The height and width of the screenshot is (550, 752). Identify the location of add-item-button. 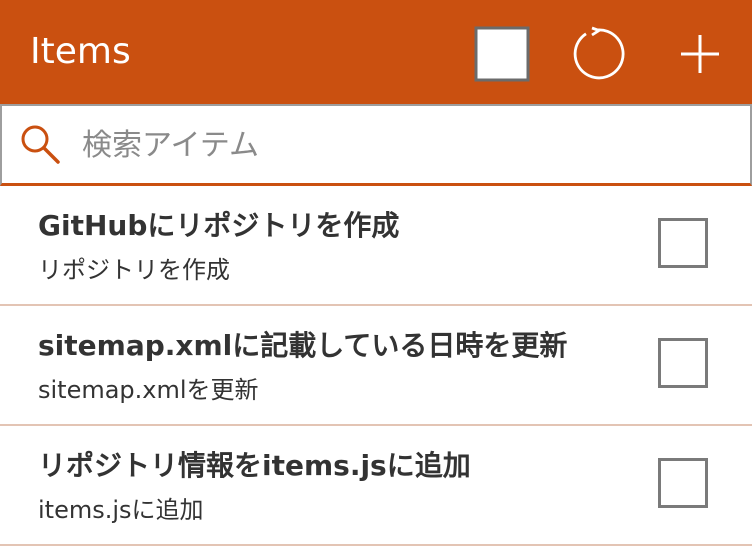
(700, 54).